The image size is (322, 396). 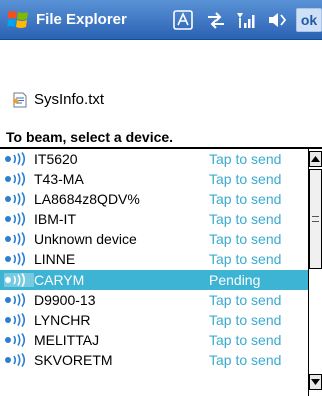 What do you see at coordinates (154, 179) in the screenshot?
I see `device-row: T43-MA Tap to send` at bounding box center [154, 179].